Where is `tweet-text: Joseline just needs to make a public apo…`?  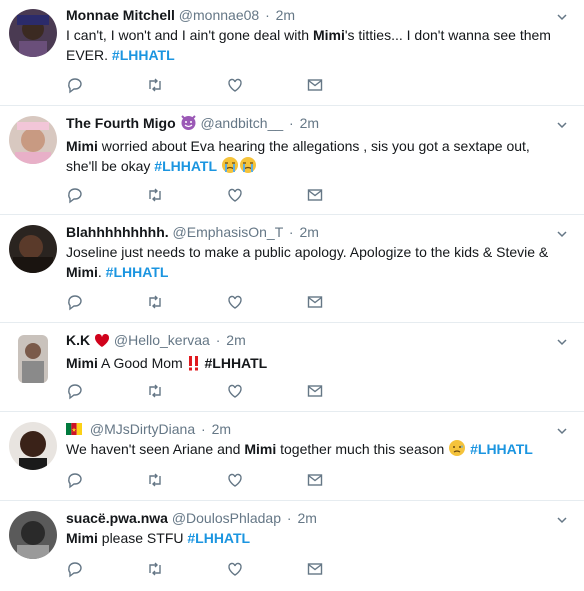
tweet-text: Joseline just needs to make a public apo… is located at coordinates (310, 262).